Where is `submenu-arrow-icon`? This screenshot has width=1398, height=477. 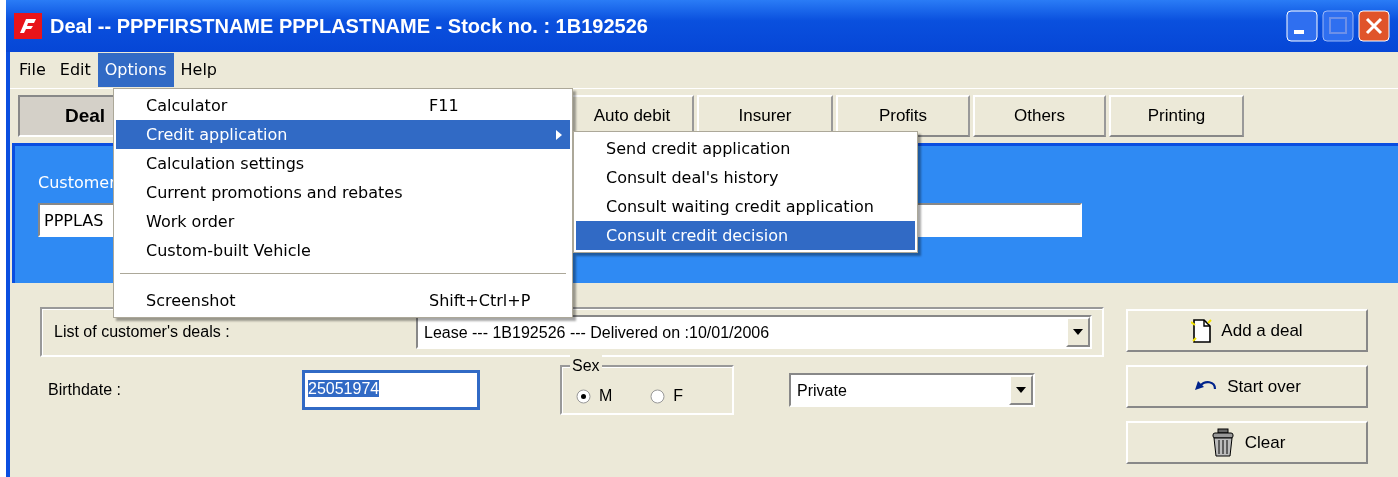
submenu-arrow-icon is located at coordinates (559, 134).